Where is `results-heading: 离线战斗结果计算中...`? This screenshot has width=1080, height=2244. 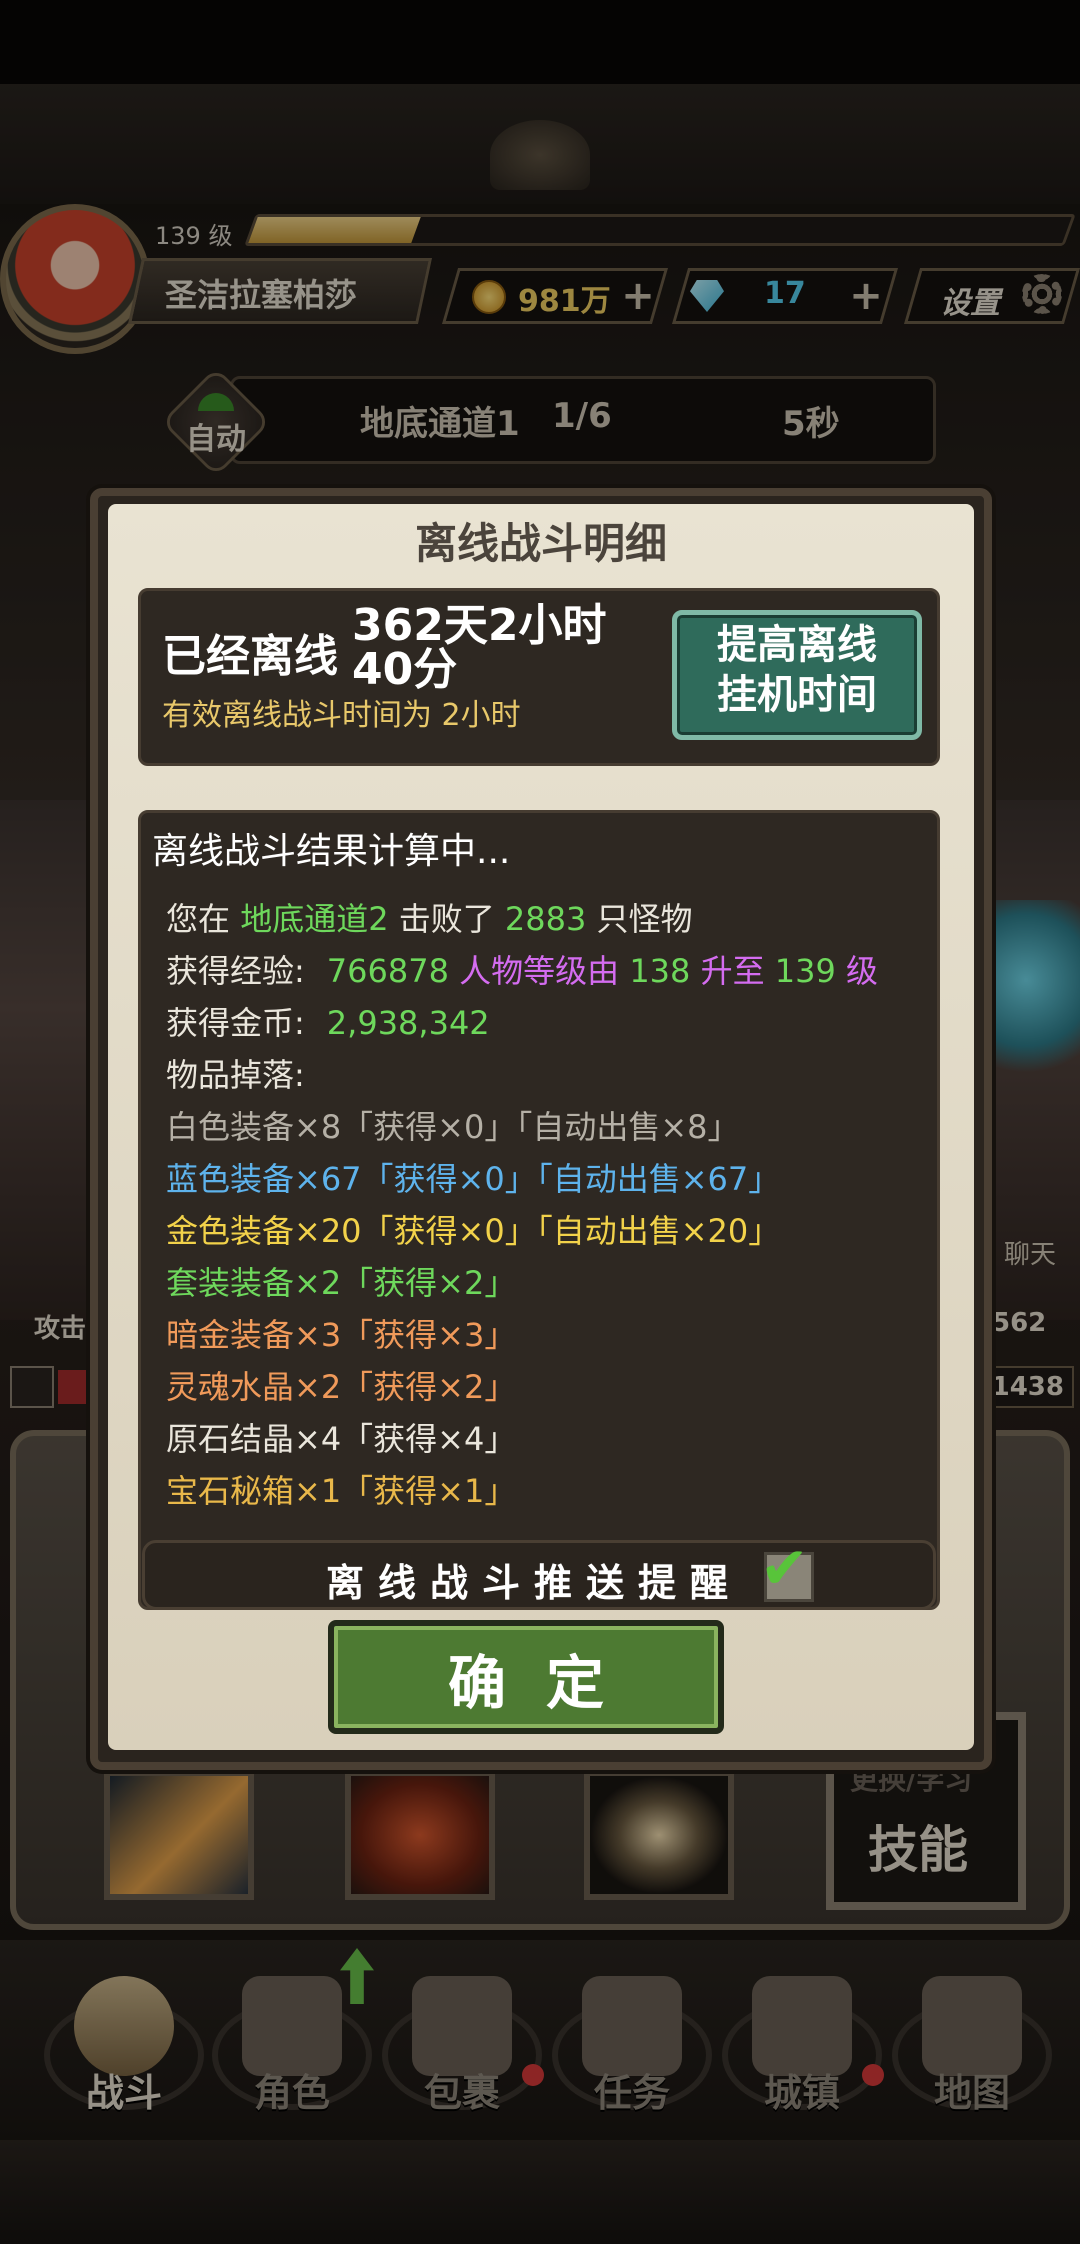 results-heading: 离线战斗结果计算中... is located at coordinates (331, 851).